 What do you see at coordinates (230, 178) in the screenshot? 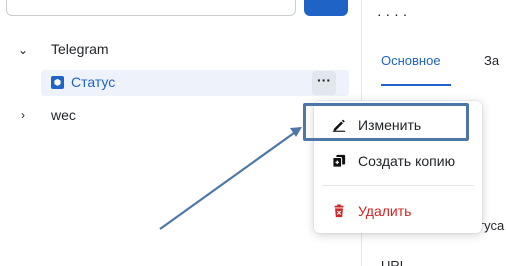
I see `annotation-arrow` at bounding box center [230, 178].